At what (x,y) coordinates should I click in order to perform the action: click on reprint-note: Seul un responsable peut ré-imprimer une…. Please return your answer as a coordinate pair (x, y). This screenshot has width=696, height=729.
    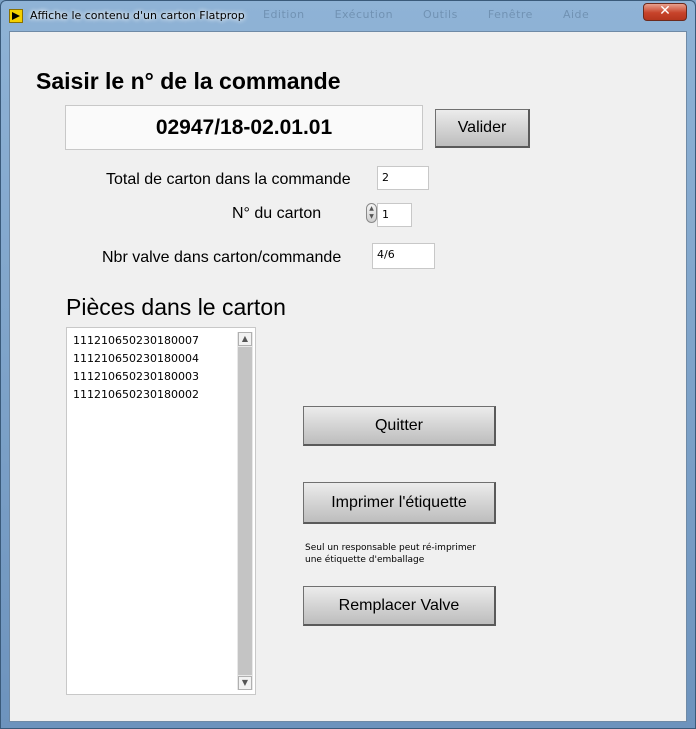
    Looking at the image, I should click on (390, 554).